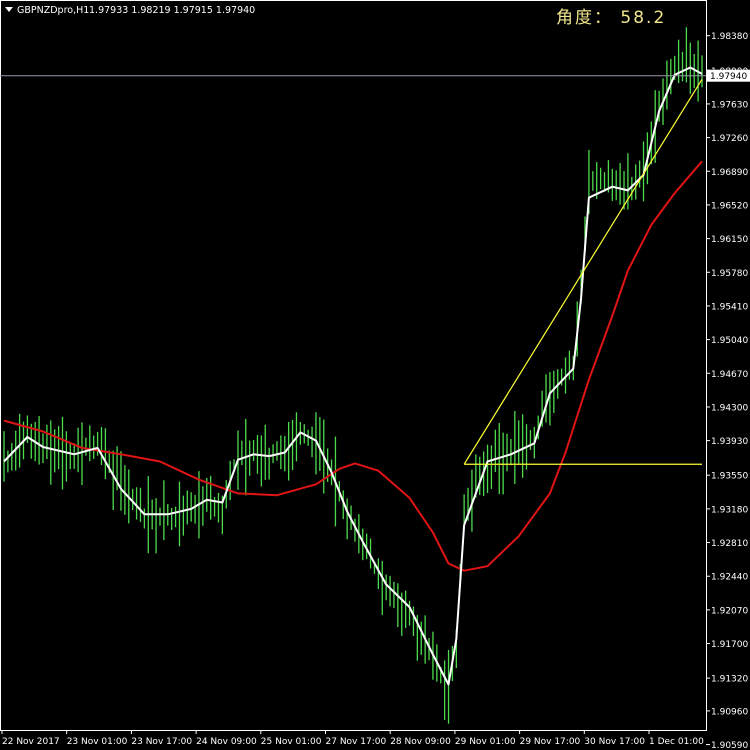 Image resolution: width=750 pixels, height=750 pixels. What do you see at coordinates (729, 37) in the screenshot?
I see `y-tick-label: 1.98380` at bounding box center [729, 37].